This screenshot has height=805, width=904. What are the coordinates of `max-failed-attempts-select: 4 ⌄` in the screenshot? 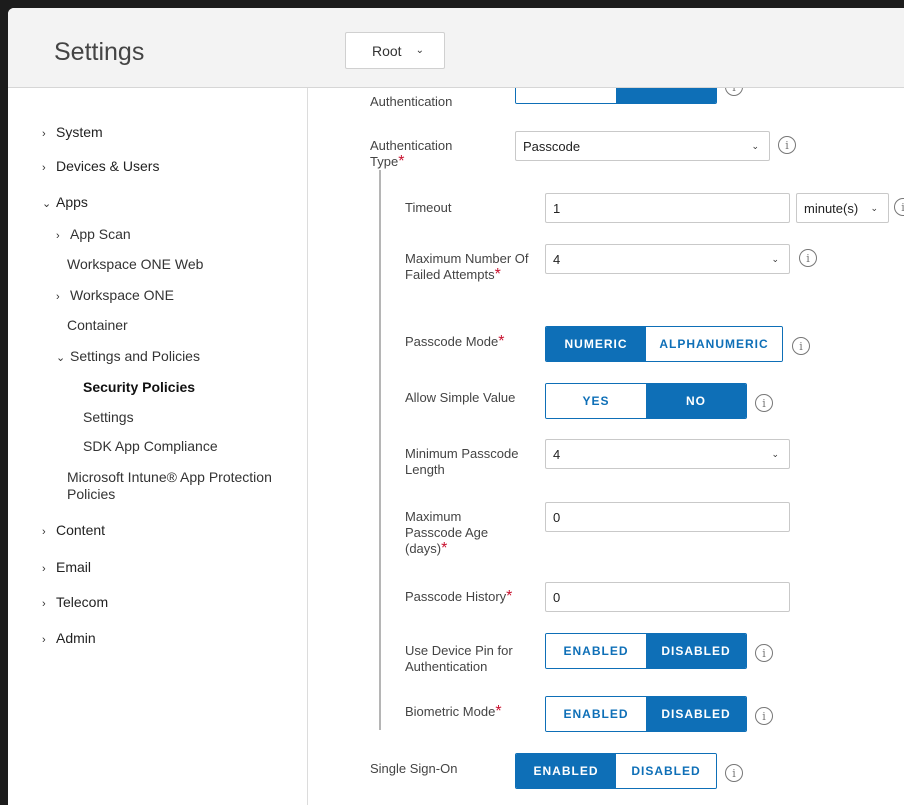 It's located at (667, 259).